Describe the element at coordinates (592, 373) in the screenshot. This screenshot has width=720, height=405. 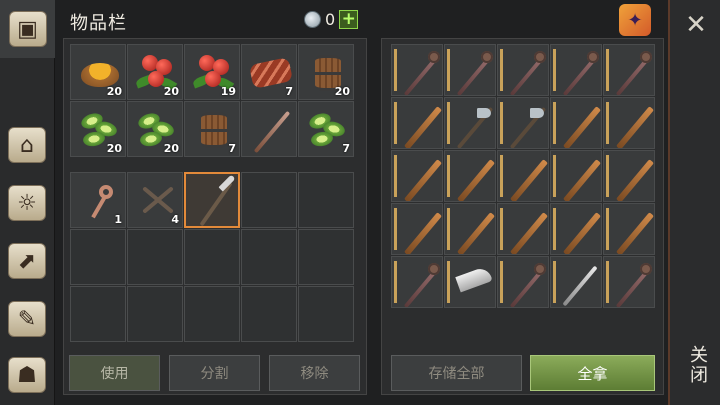
I see `take-all-button: 全拿` at that location.